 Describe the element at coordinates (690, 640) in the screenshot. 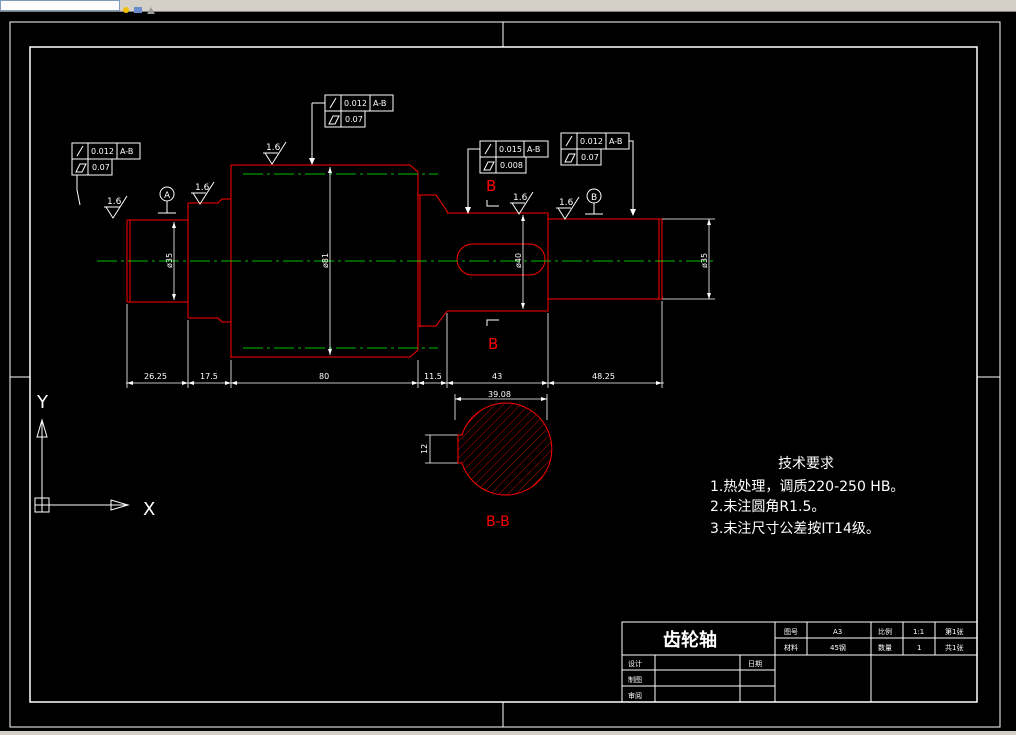

I see `part-name: 齿轮轴` at that location.